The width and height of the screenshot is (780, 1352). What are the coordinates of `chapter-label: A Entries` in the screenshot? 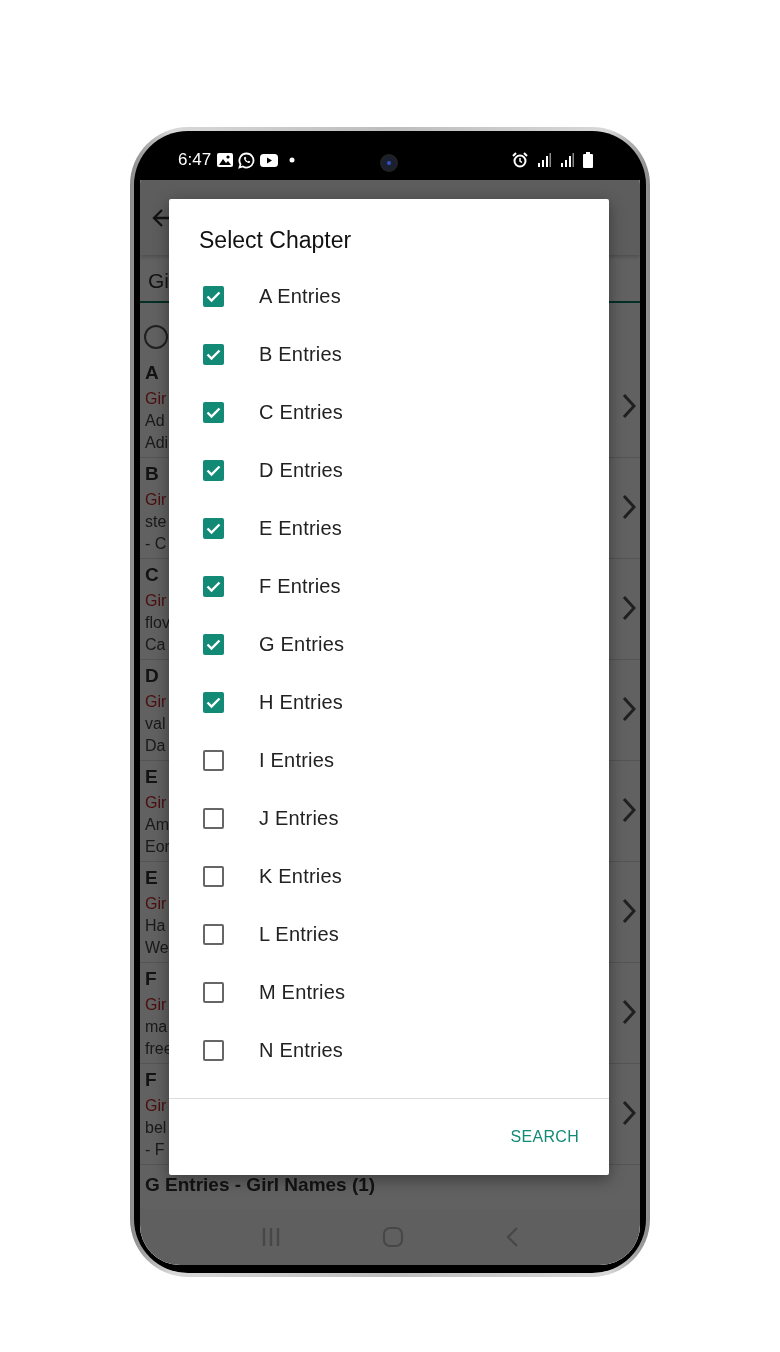 It's located at (300, 296).